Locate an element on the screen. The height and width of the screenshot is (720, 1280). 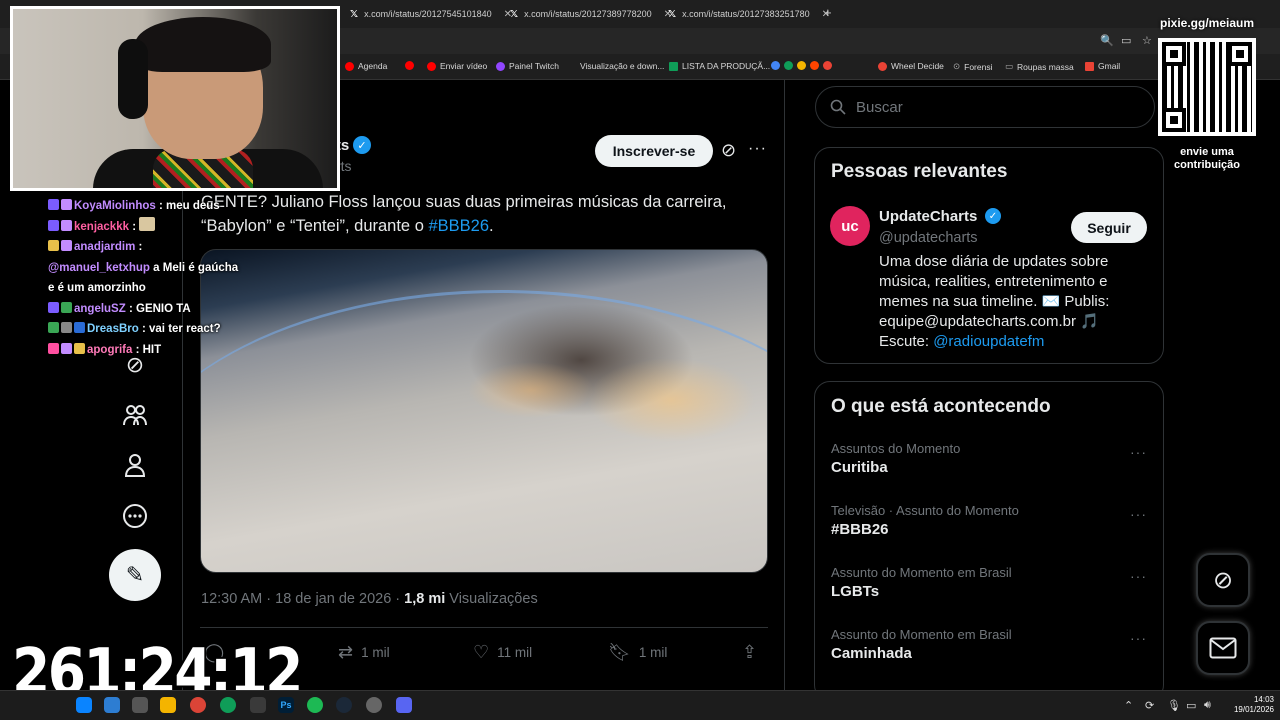
tweet-hashtag-link: #BBB26 is located at coordinates (458, 226).